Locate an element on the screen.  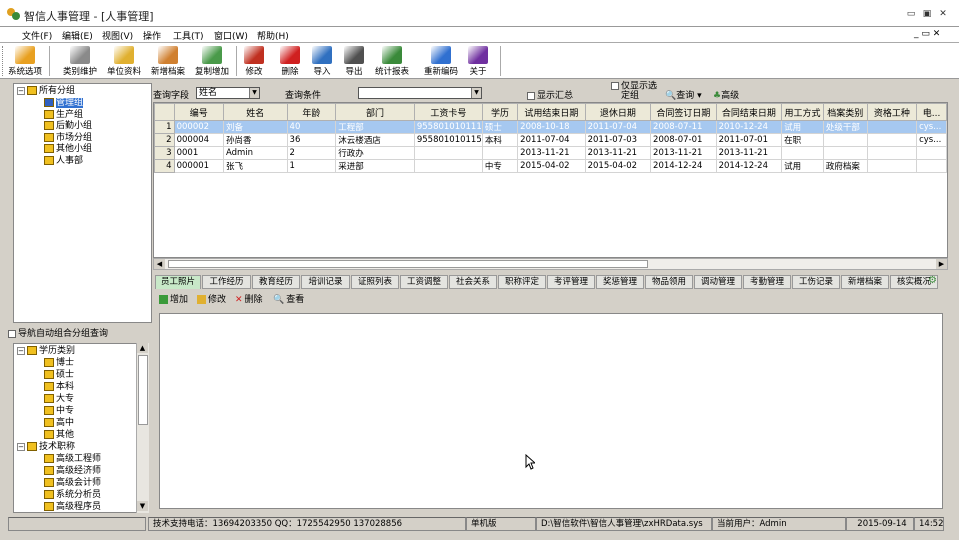
mdi-window-controls: _ ▭ ✕ is located at coordinates (927, 34).